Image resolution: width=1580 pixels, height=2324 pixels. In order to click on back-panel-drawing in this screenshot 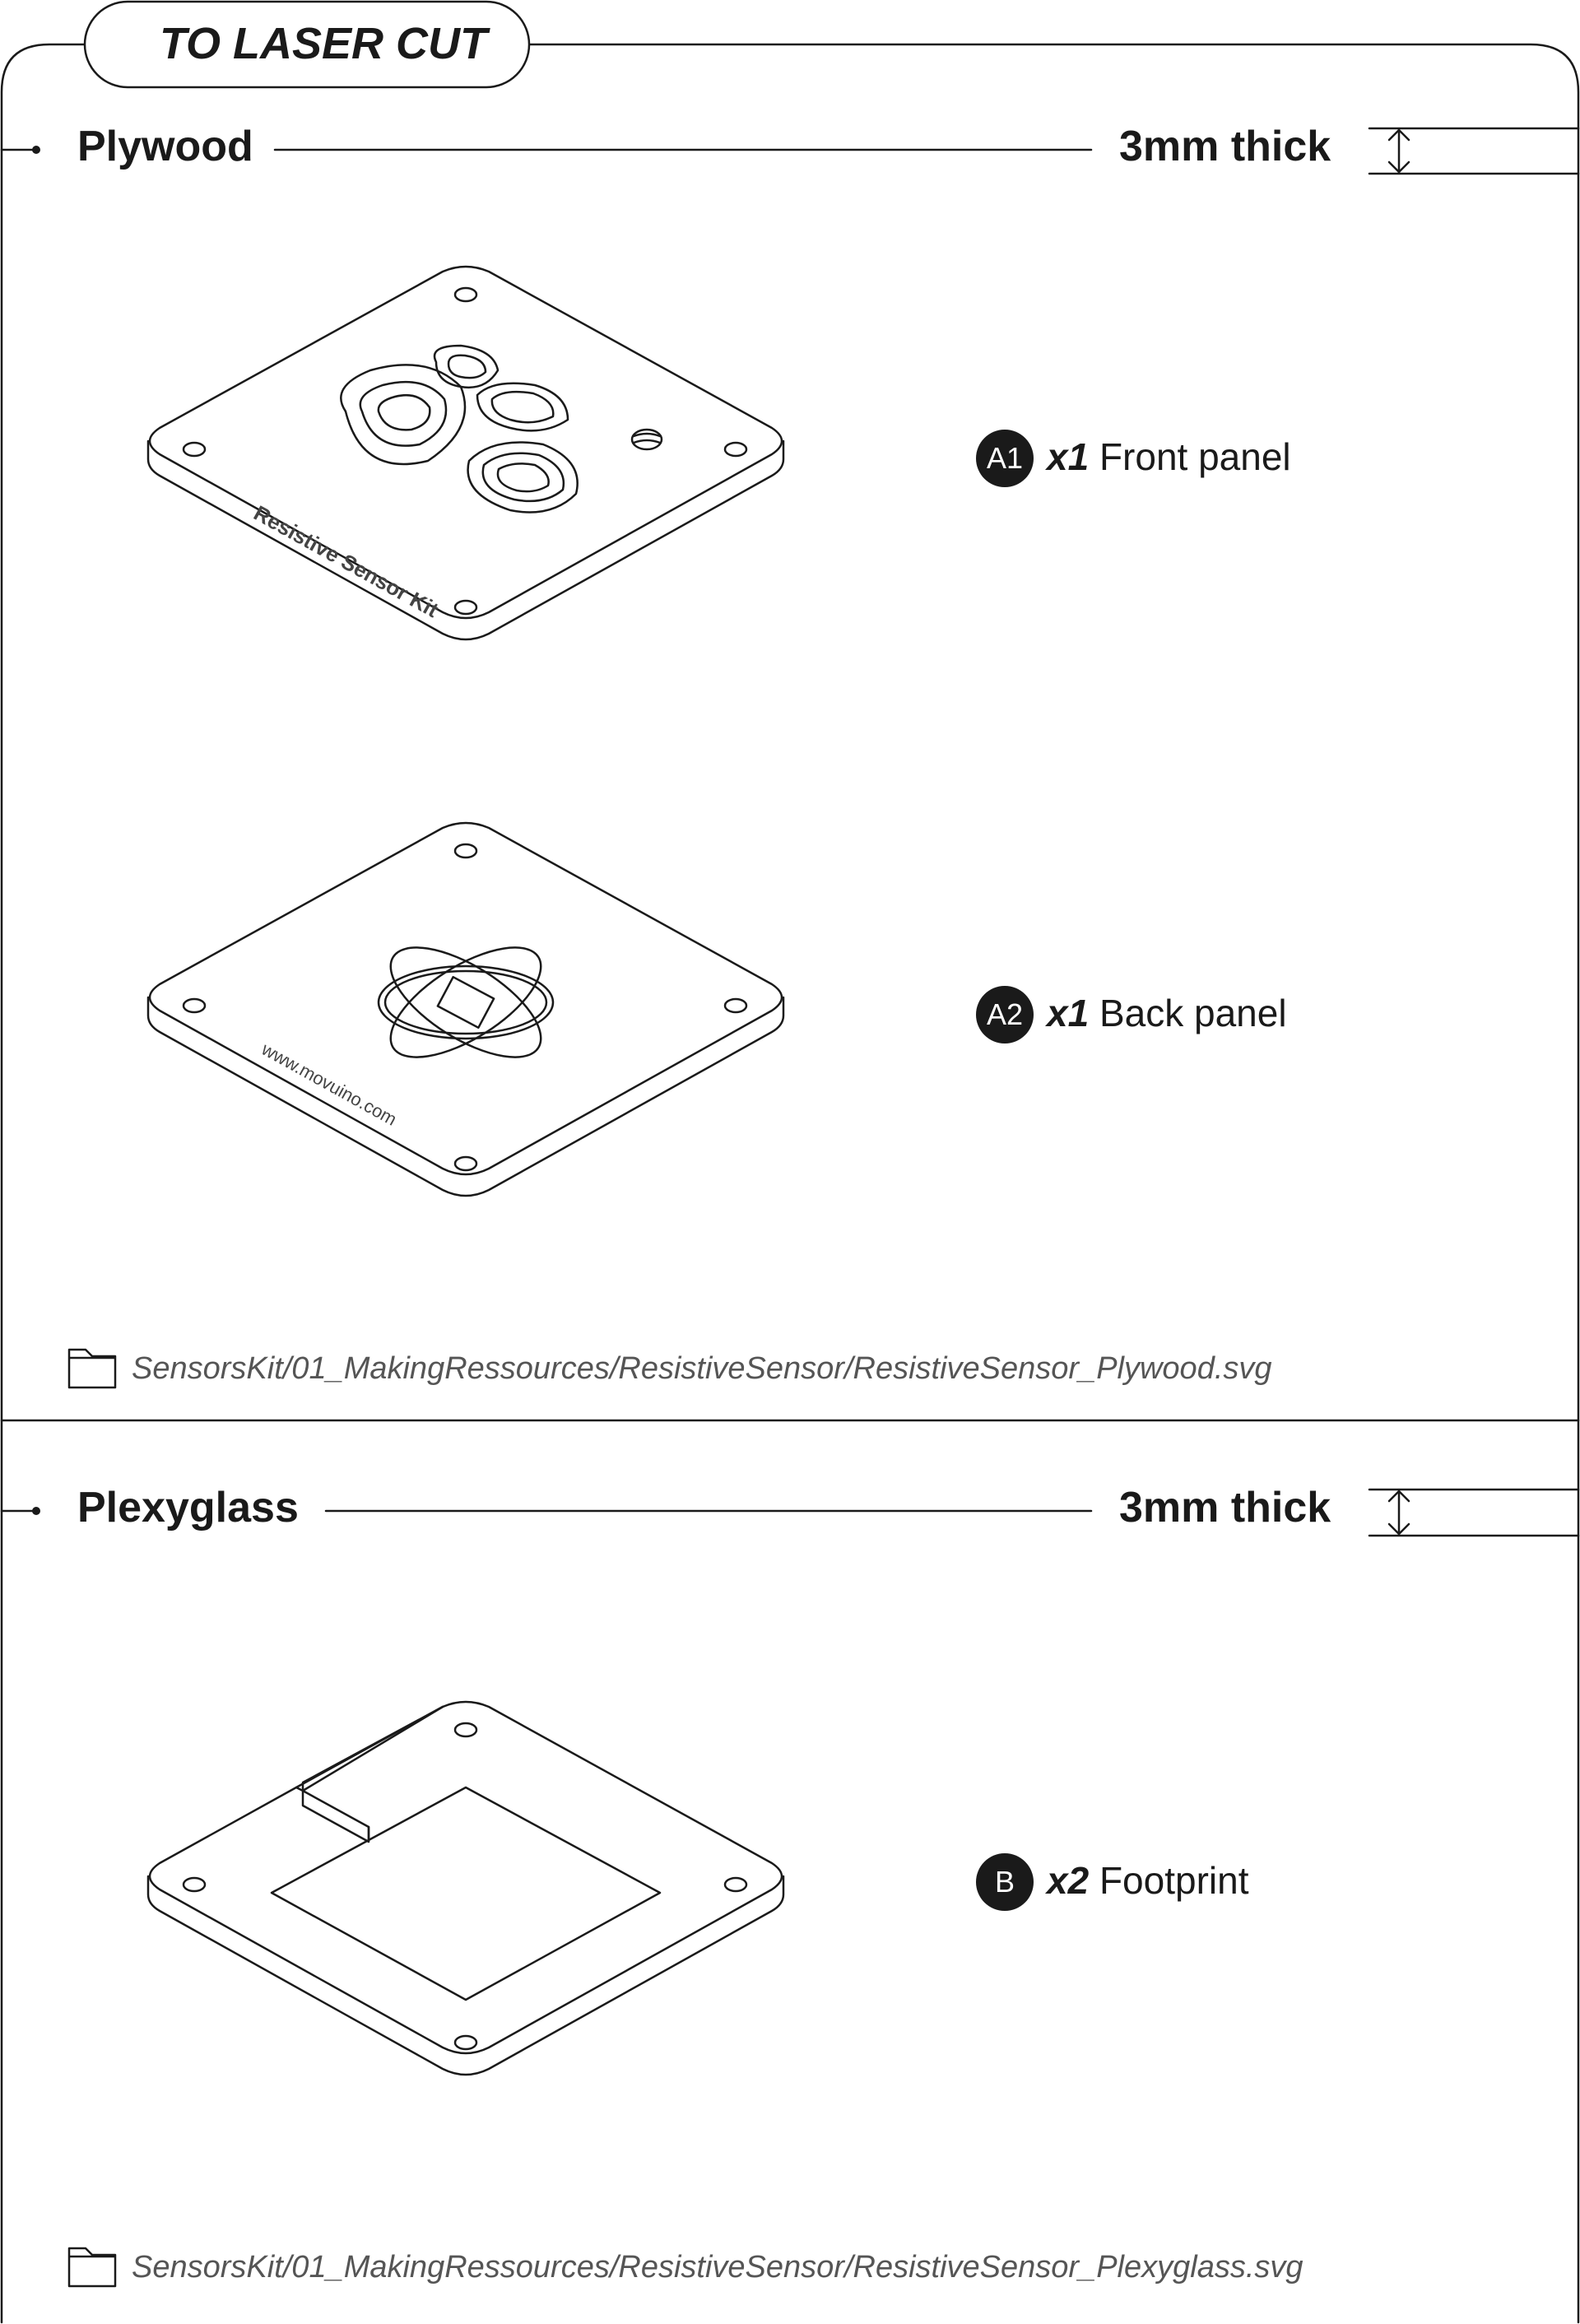, I will do `click(465, 1009)`.